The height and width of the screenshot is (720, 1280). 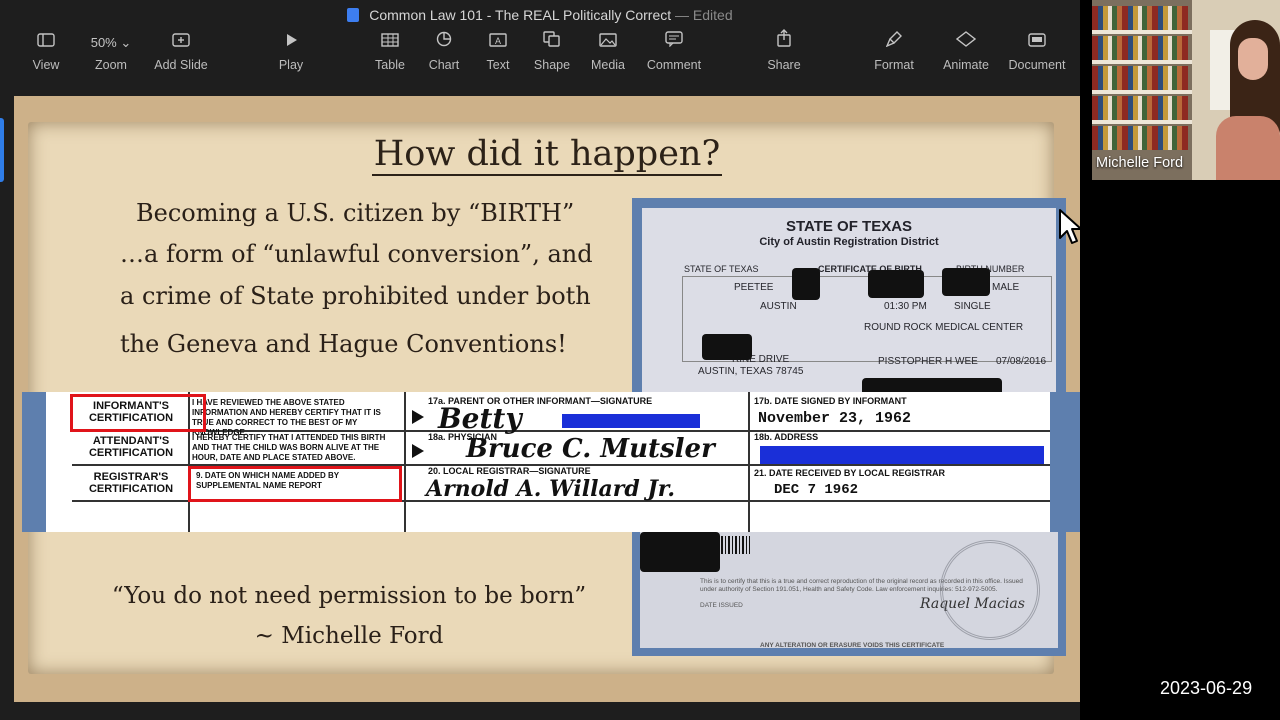 What do you see at coordinates (355, 296) in the screenshot?
I see `body-line-3: a crime of State prohibited under both` at bounding box center [355, 296].